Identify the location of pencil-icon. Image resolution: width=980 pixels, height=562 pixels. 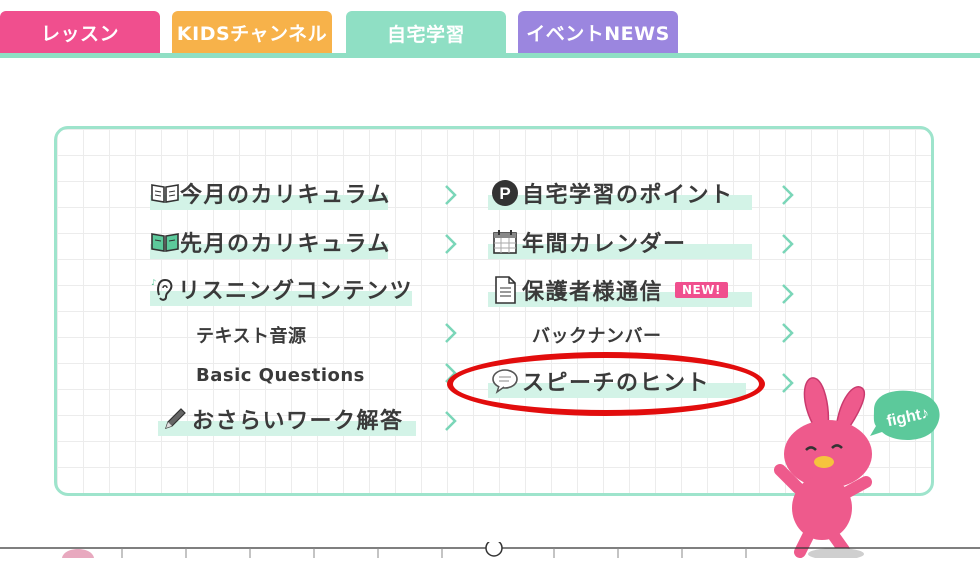
(175, 419).